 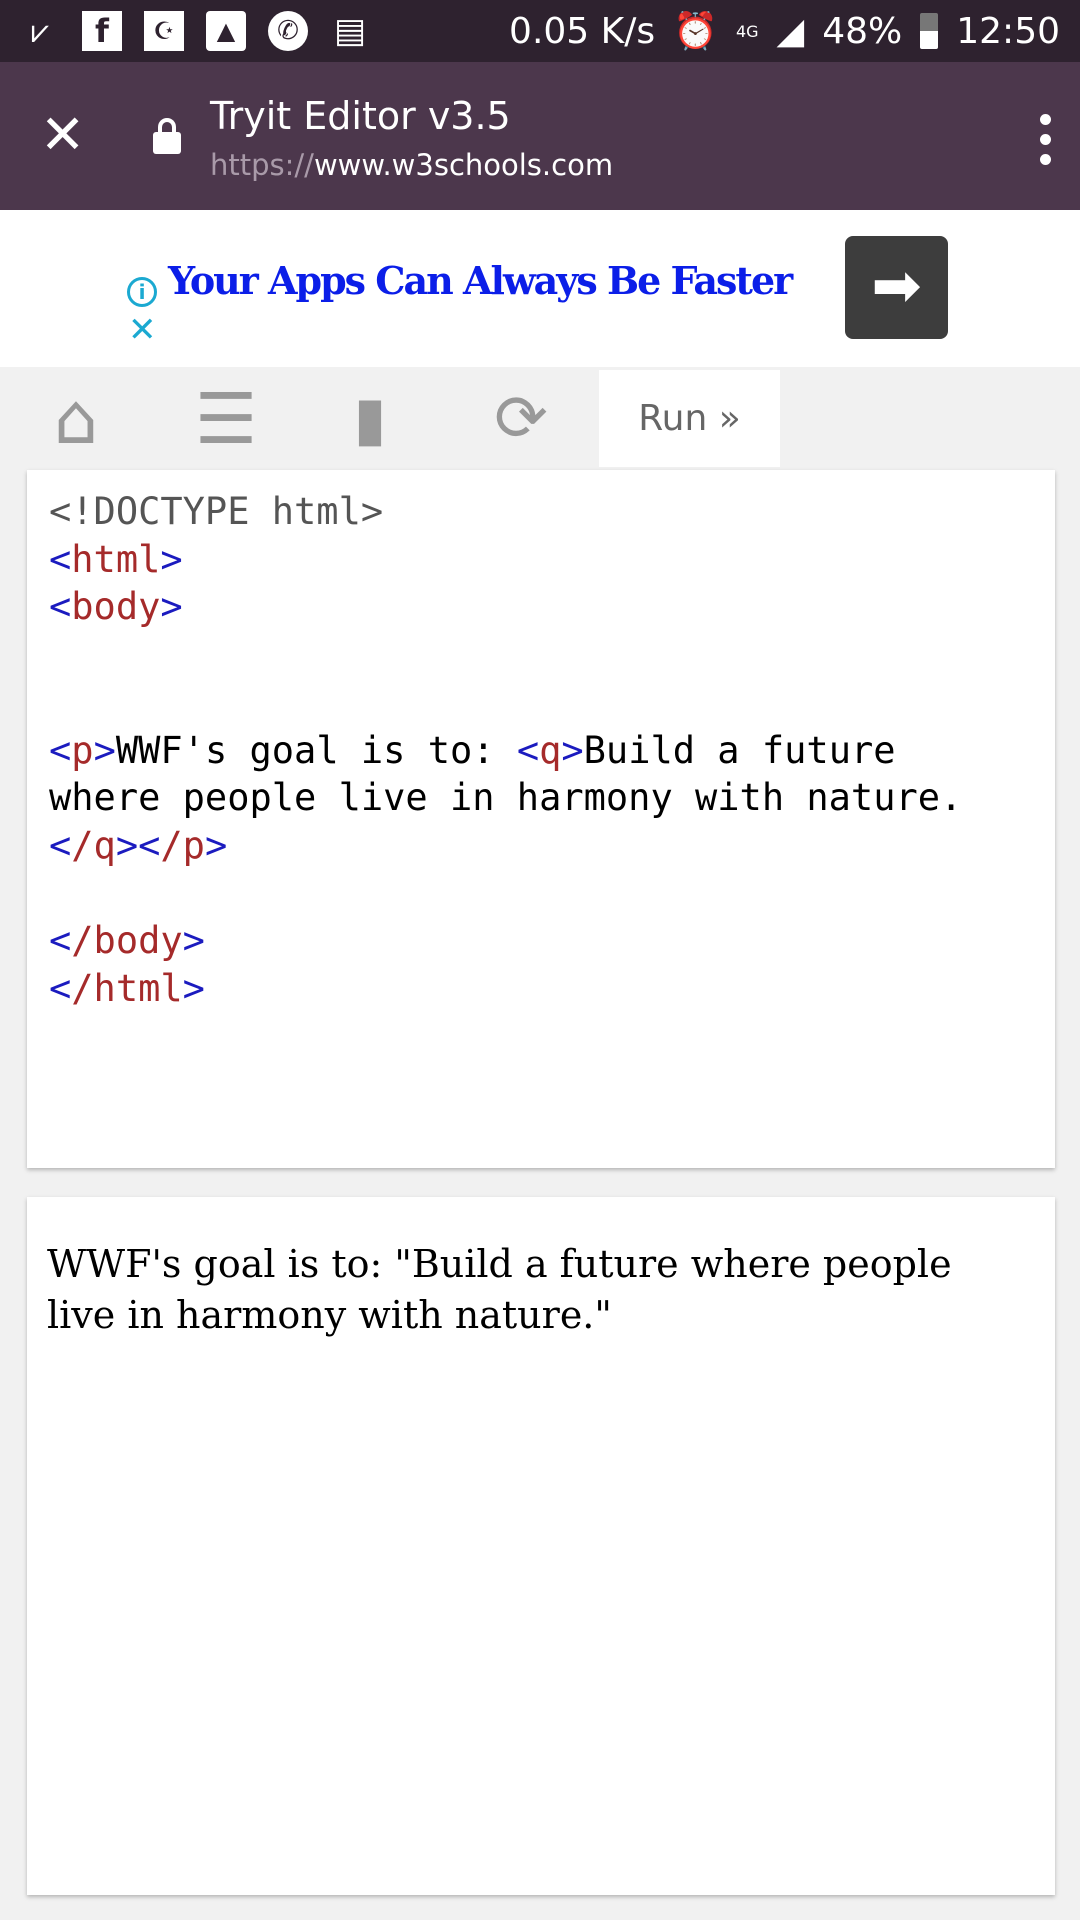 I want to click on code-tag: /q, so click(x=93, y=845).